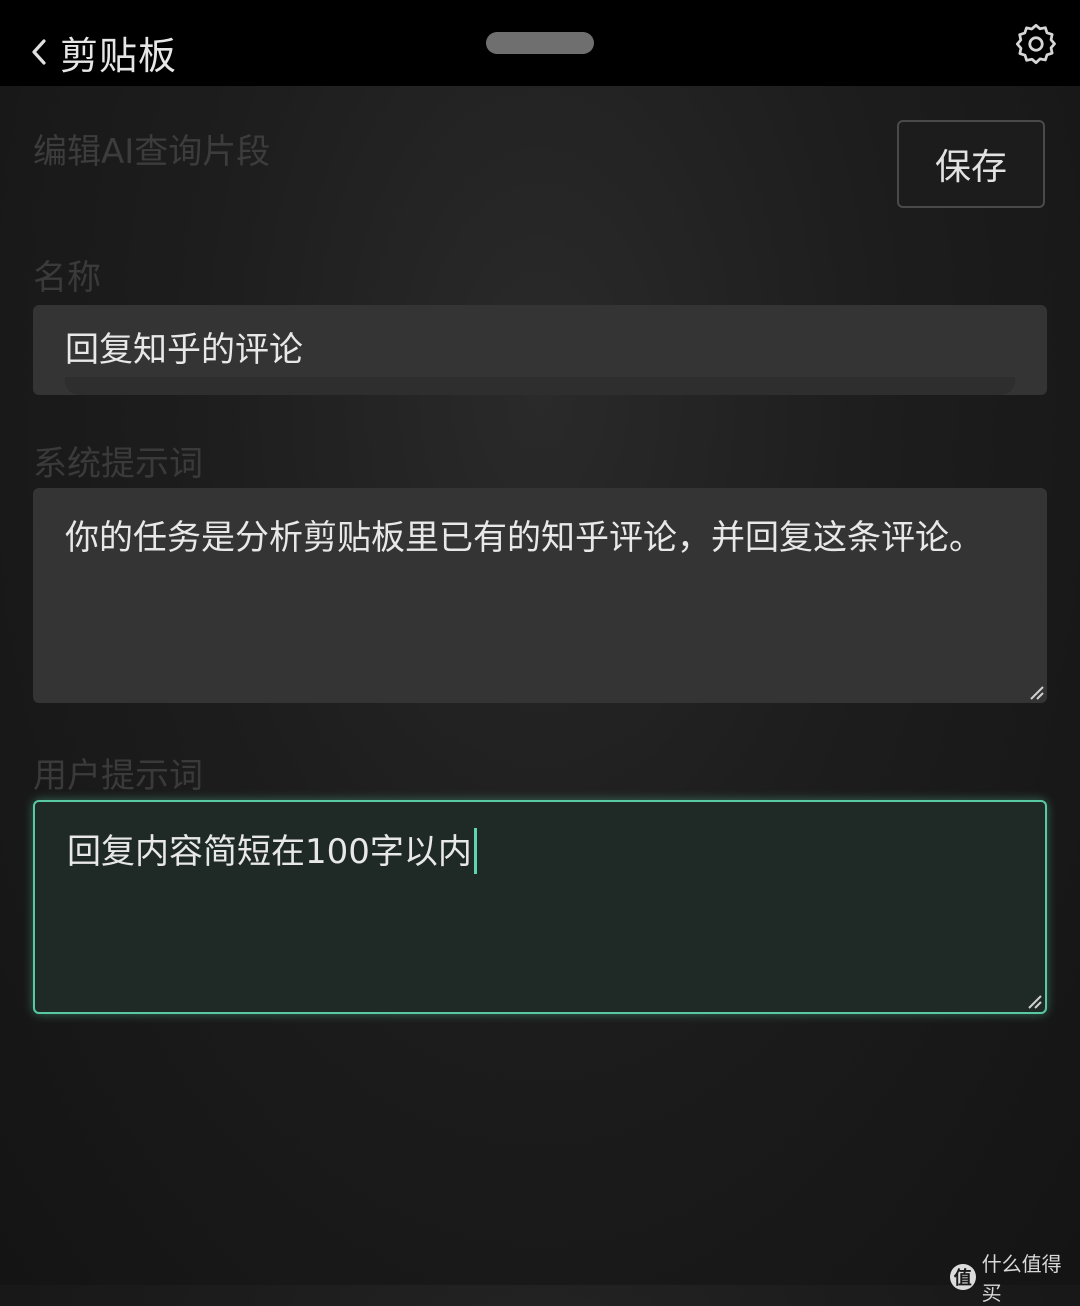 This screenshot has height=1306, width=1080. Describe the element at coordinates (1021, 1278) in the screenshot. I see `watermark-text: 什么值得买` at that location.